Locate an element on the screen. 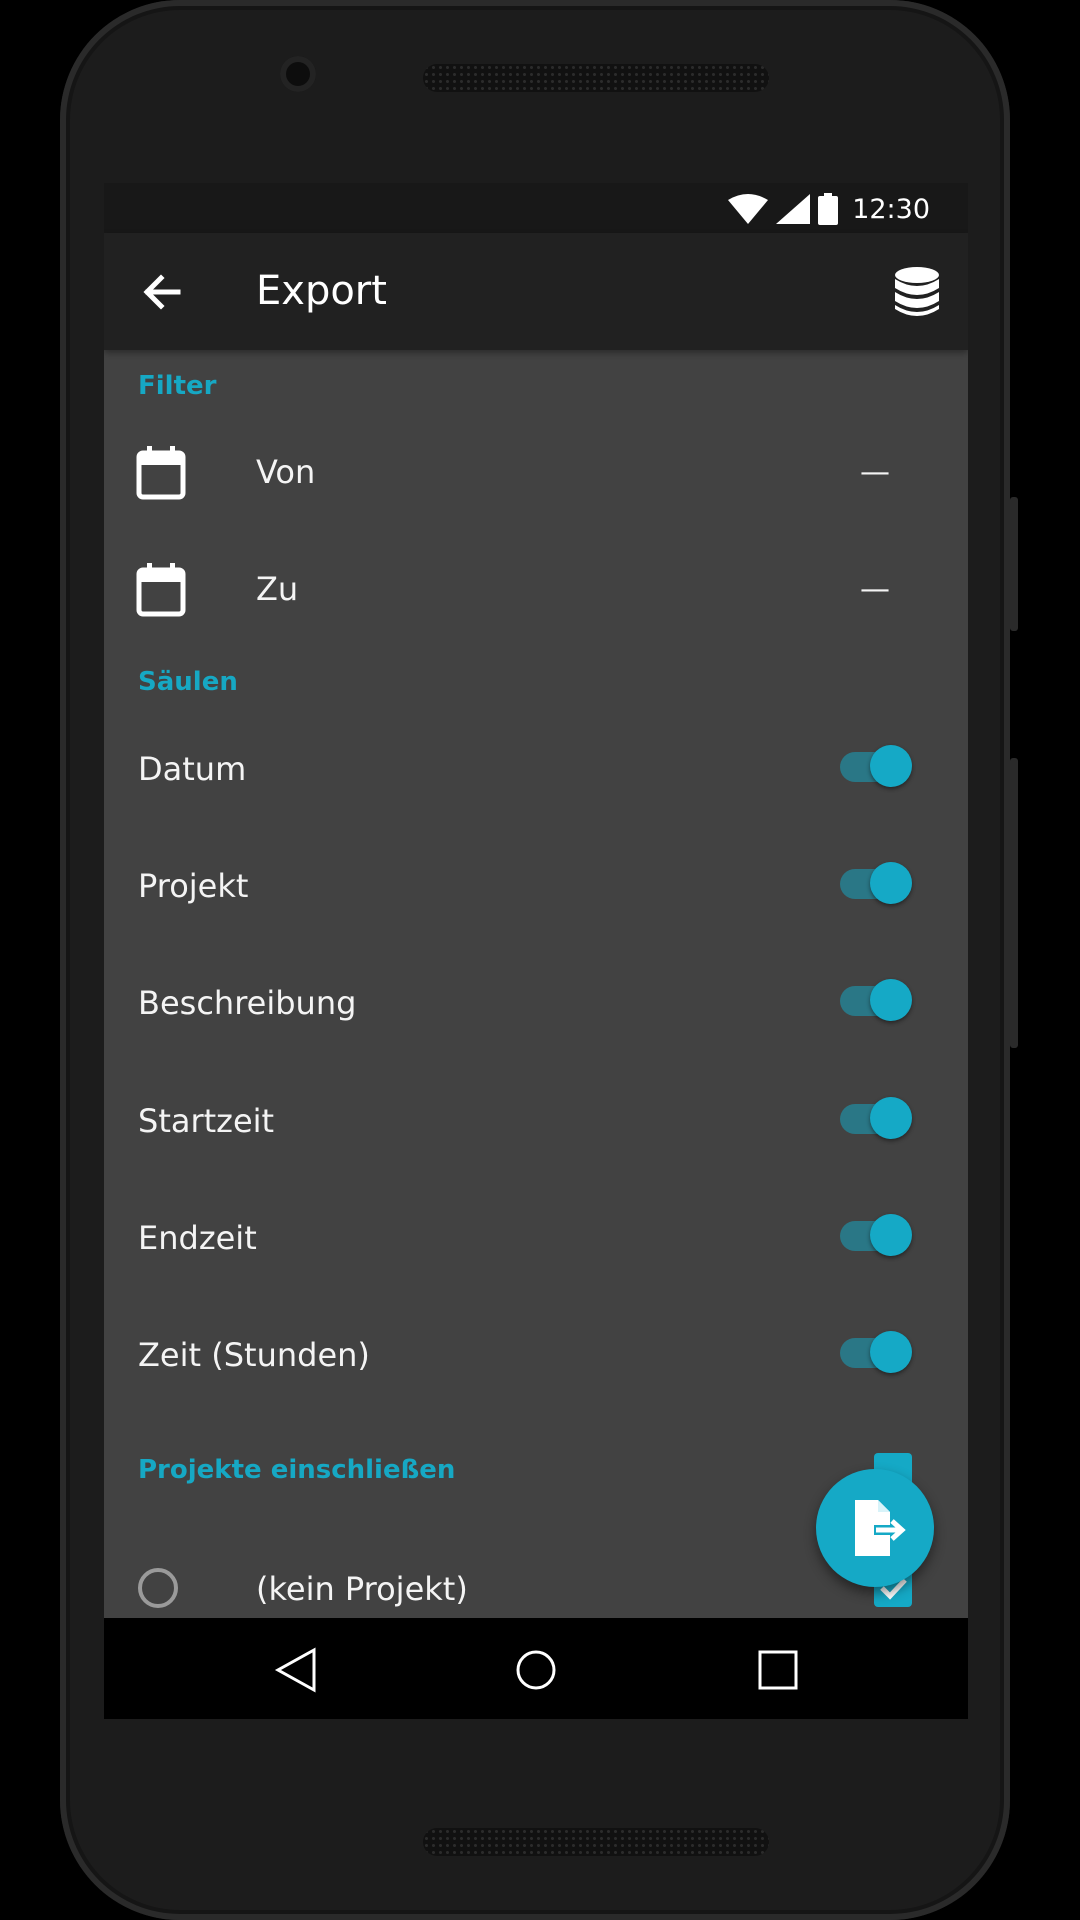 The height and width of the screenshot is (1920, 1080). battery-icon is located at coordinates (828, 209).